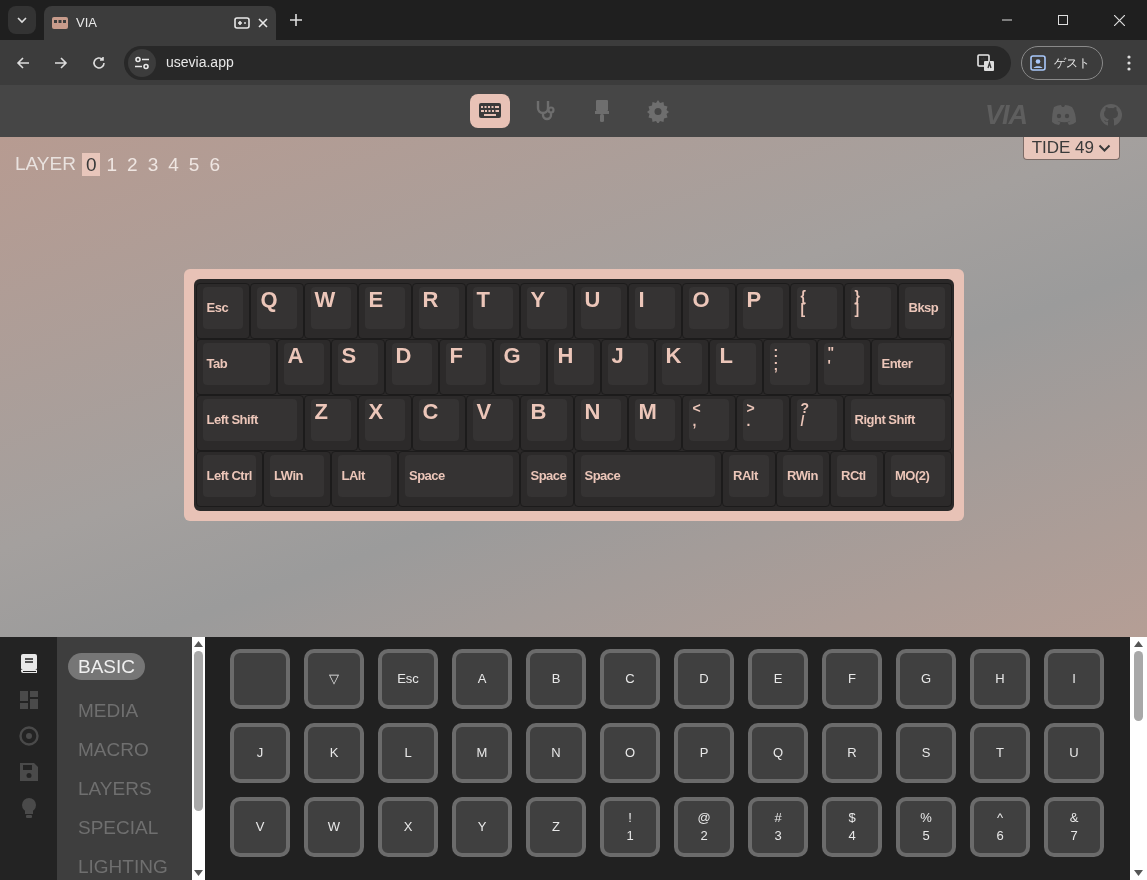 The width and height of the screenshot is (1147, 880). I want to click on scroll-thumb, so click(1138, 686).